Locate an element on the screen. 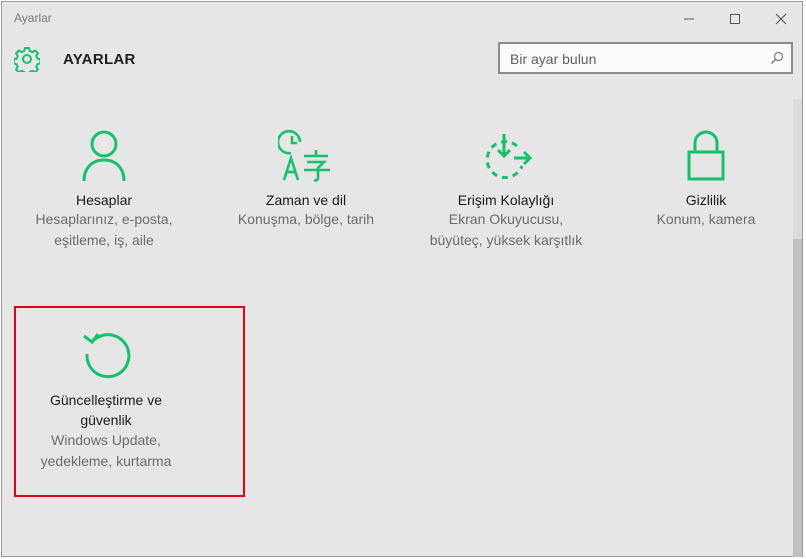  time-language-icon is located at coordinates (304, 156).